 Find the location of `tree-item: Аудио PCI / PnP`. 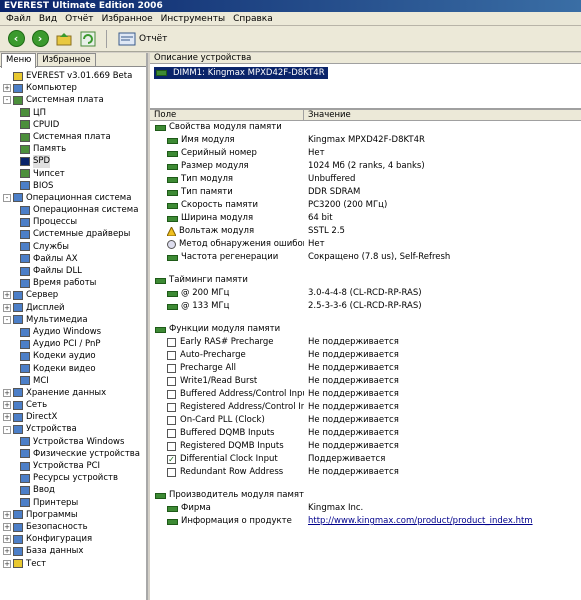

tree-item: Аудио PCI / PnP is located at coordinates (73, 344).